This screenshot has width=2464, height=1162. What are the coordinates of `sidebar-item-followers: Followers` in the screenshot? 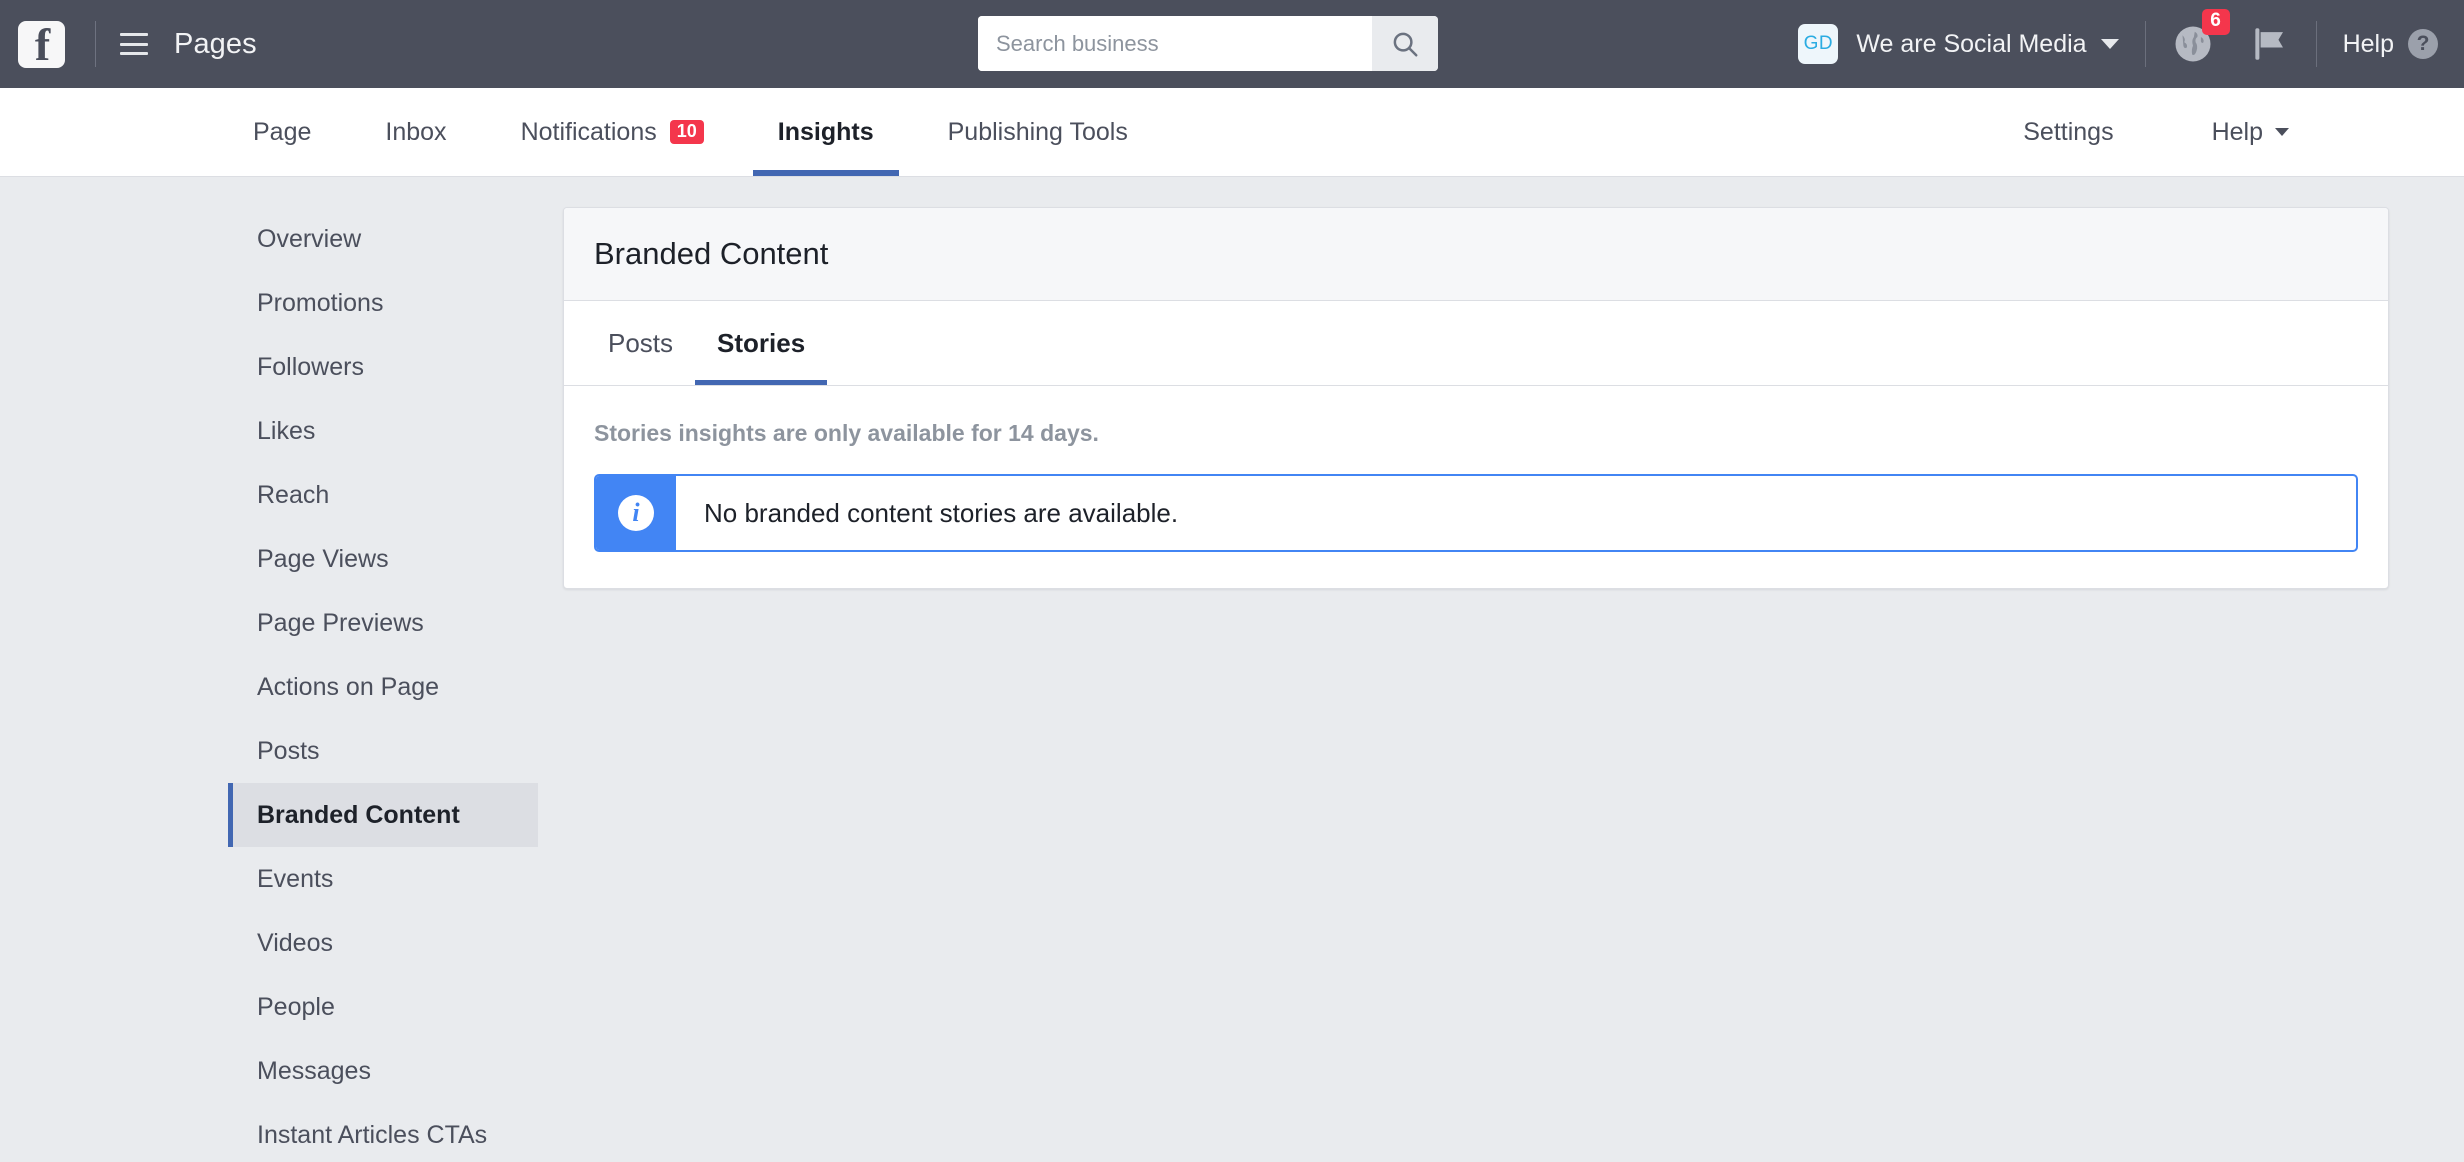 It's located at (383, 367).